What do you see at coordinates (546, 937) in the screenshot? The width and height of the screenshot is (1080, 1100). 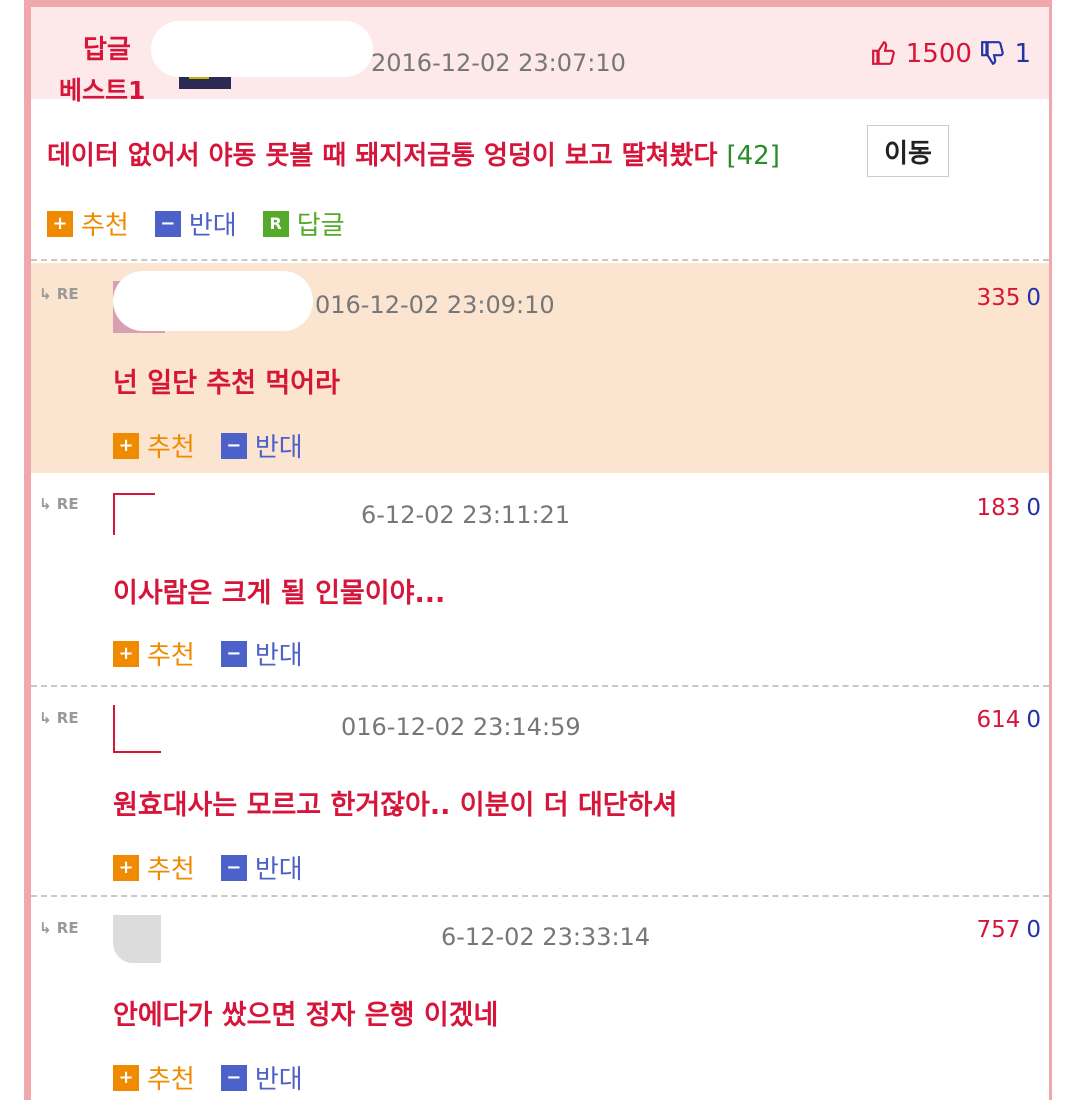 I see `comment-date: 6-12-02 23:33:14` at bounding box center [546, 937].